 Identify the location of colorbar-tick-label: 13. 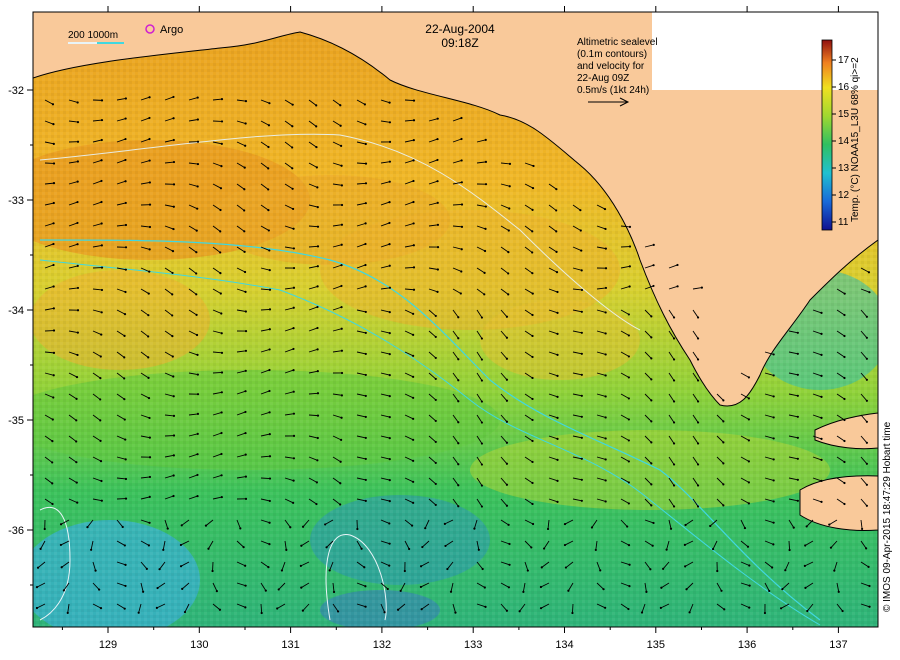
(844, 168).